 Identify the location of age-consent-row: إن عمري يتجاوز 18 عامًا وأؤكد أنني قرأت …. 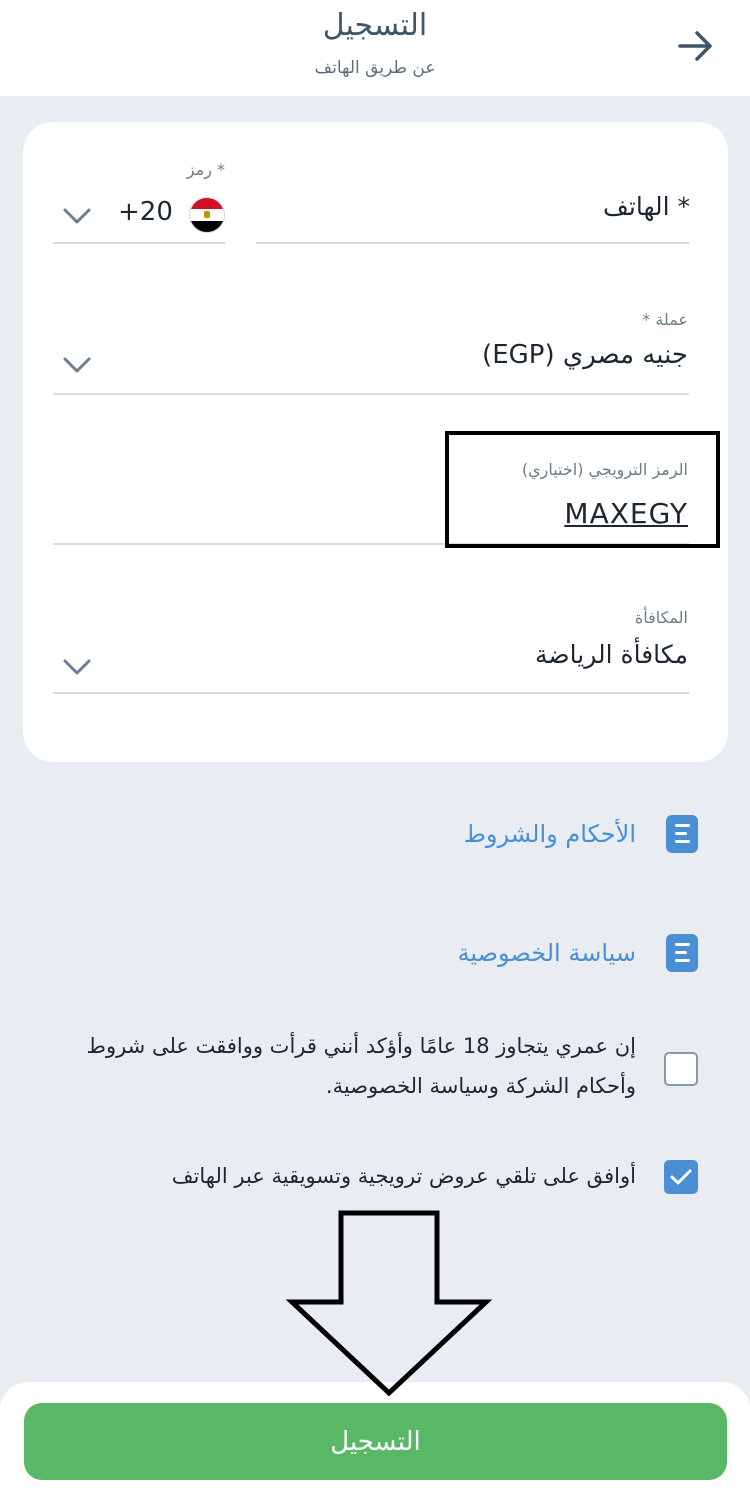
(373, 1066).